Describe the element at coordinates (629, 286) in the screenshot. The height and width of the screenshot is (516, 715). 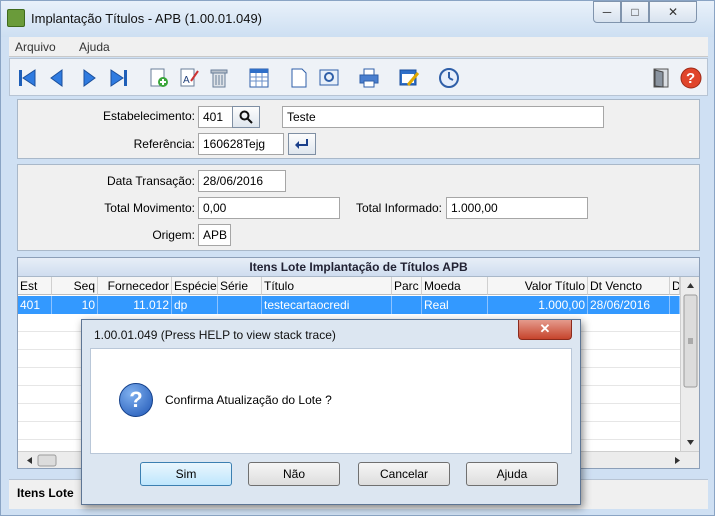
I see `column-header-dt-vencto: Dt Vencto` at that location.